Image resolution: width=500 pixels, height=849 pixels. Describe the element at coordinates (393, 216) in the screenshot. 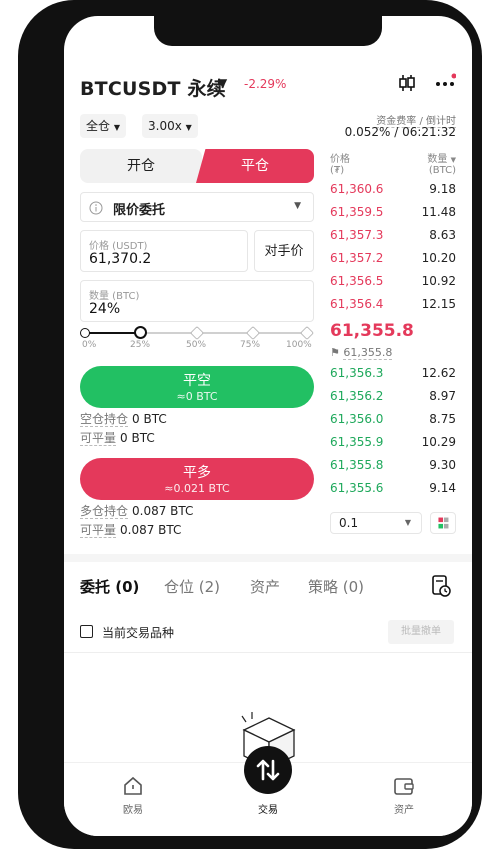

I see `ask-row: 61,359.5 11.48` at that location.